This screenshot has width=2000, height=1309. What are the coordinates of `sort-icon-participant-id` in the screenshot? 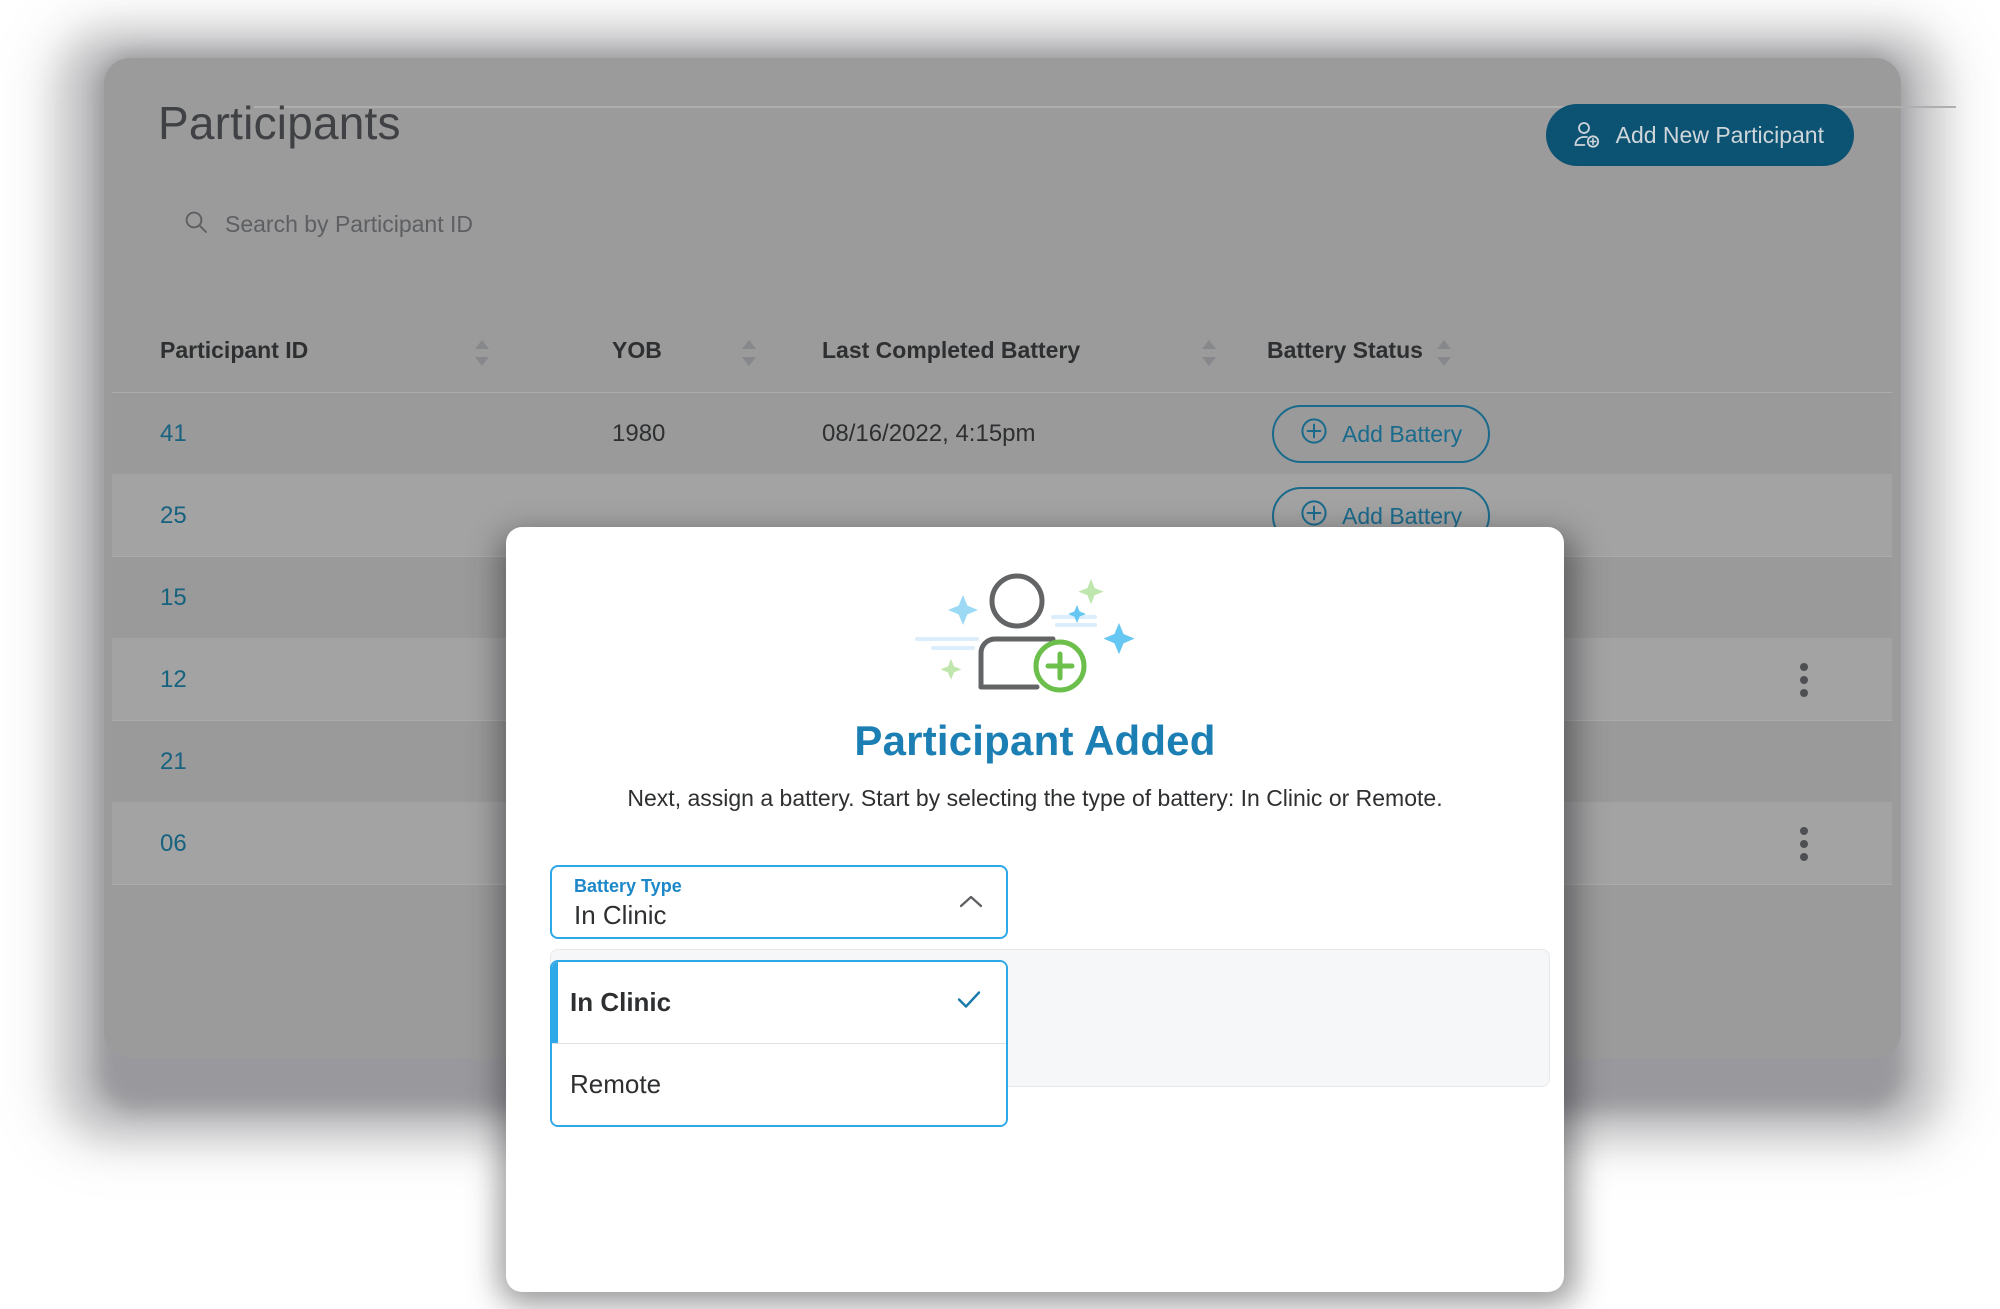 It's located at (482, 353).